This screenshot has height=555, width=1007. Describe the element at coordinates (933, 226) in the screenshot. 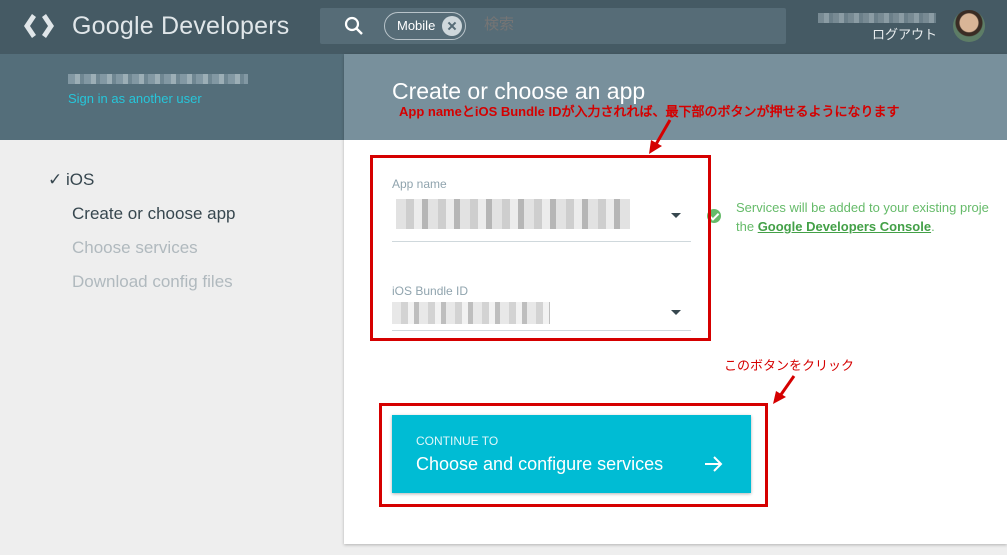

I see `notice-suffix: .` at that location.